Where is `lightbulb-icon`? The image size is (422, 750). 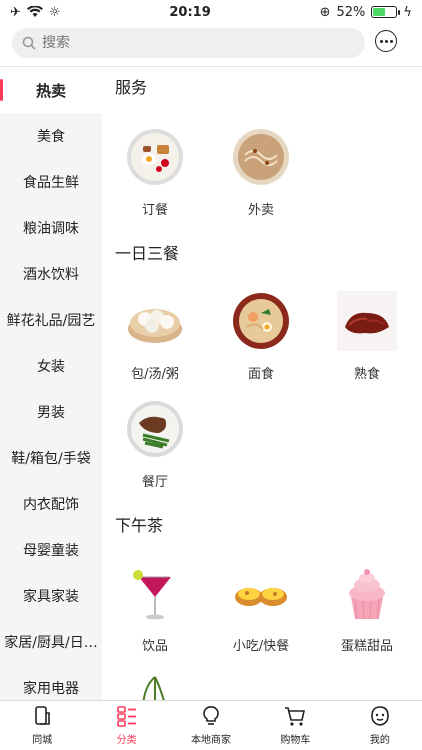
lightbulb-icon is located at coordinates (211, 715).